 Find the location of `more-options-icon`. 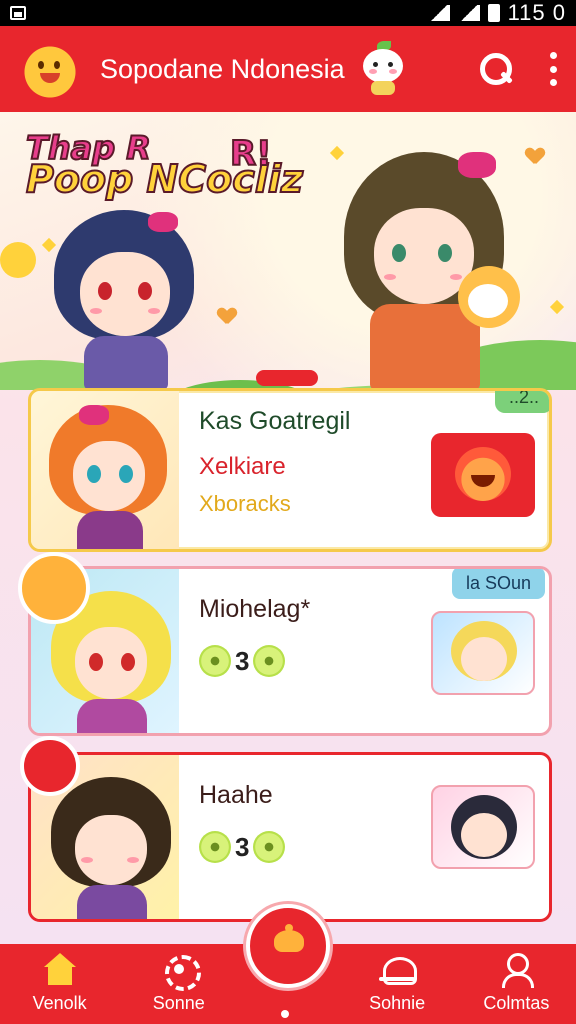

more-options-icon is located at coordinates (553, 69).